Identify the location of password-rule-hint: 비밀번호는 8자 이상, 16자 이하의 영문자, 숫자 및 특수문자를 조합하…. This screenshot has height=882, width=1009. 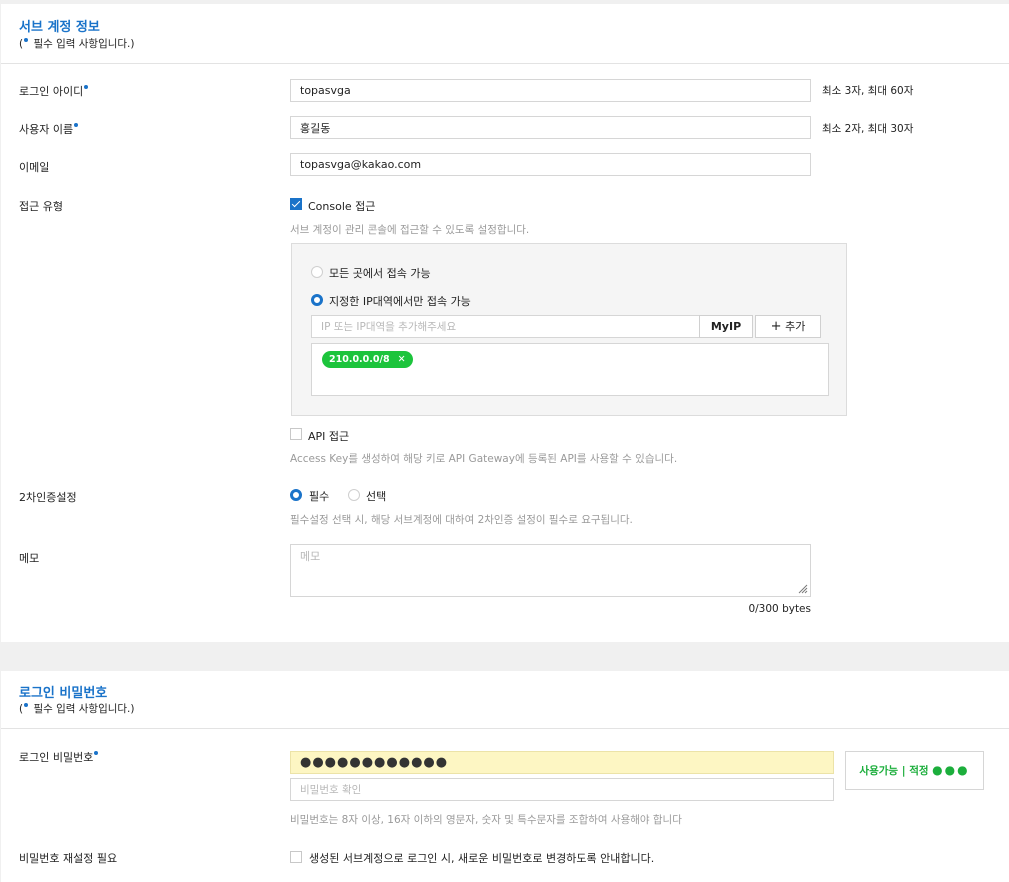
(486, 820).